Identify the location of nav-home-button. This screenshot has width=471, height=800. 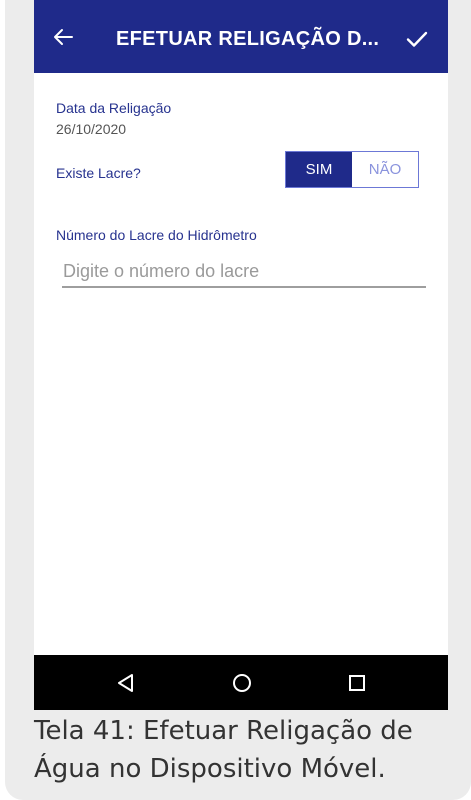
(242, 683).